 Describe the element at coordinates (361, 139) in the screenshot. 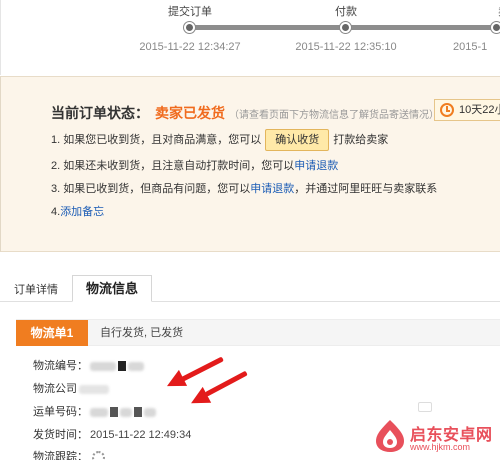

I see `instruction-1-suffix: 打款给卖家` at that location.